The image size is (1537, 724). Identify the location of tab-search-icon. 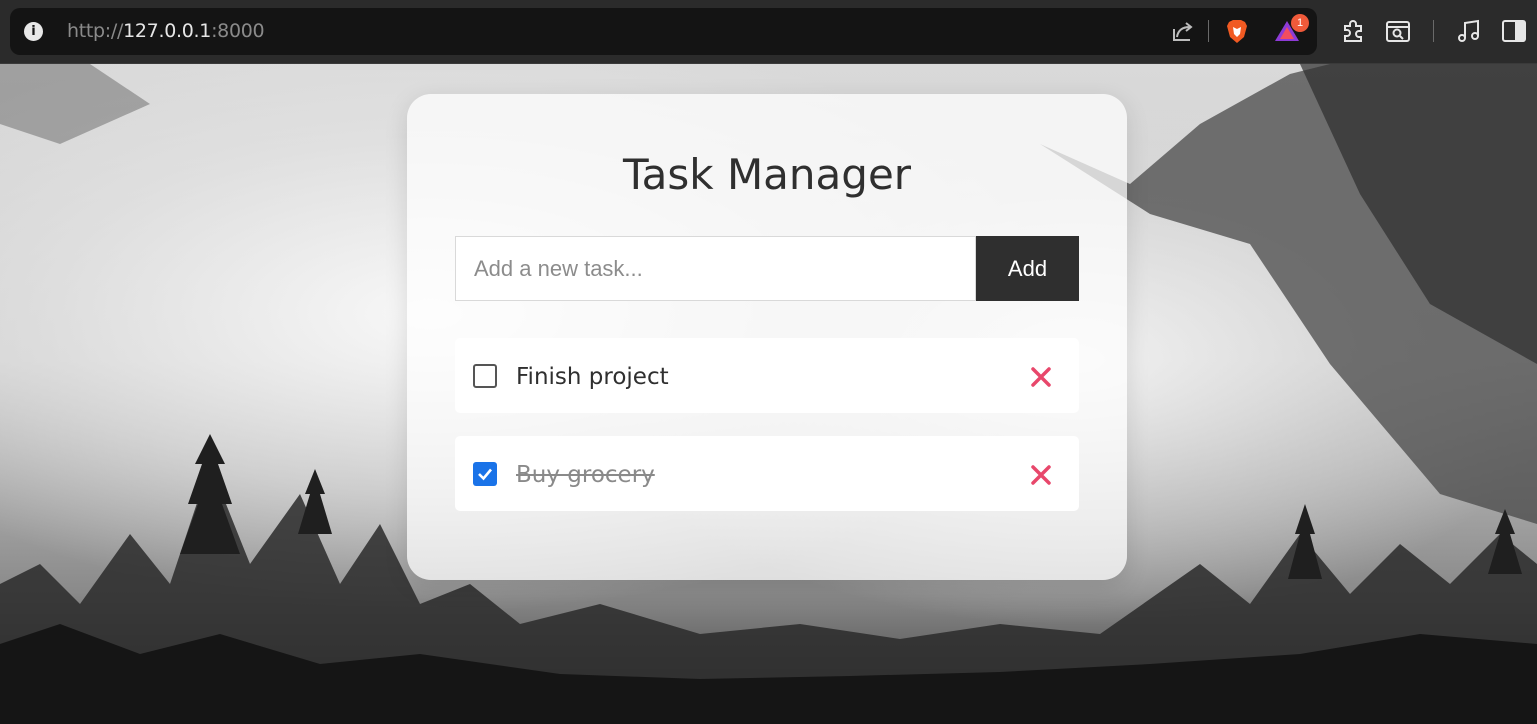
(1398, 31).